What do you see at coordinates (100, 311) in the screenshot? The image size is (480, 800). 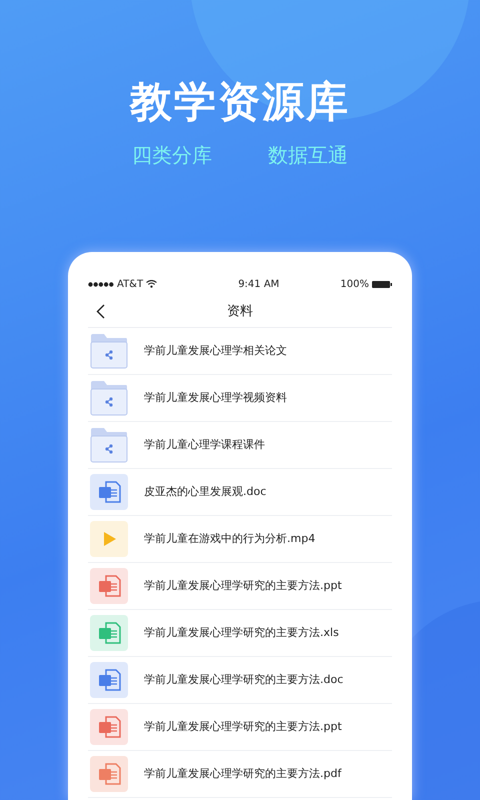 I see `back-icon` at bounding box center [100, 311].